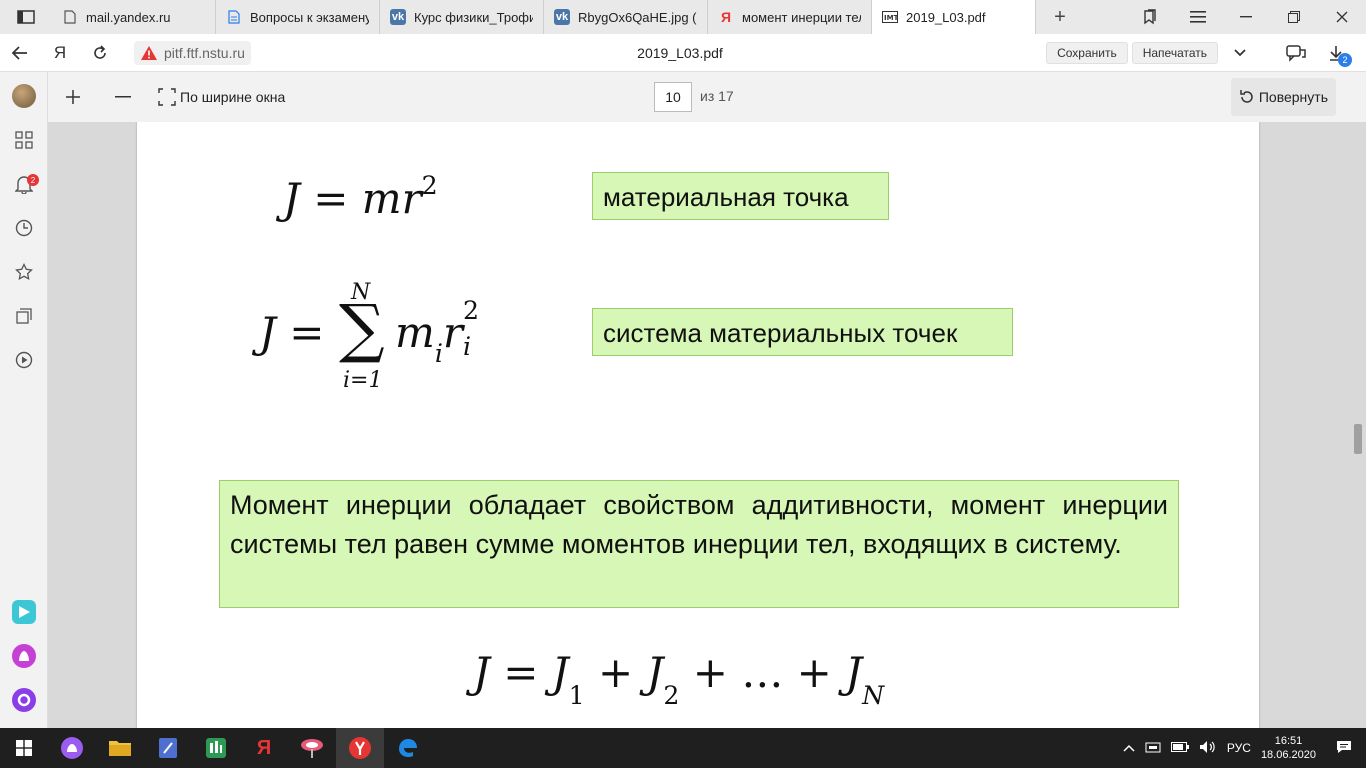 The image size is (1366, 768). What do you see at coordinates (1179, 748) in the screenshot?
I see `battery-icon` at bounding box center [1179, 748].